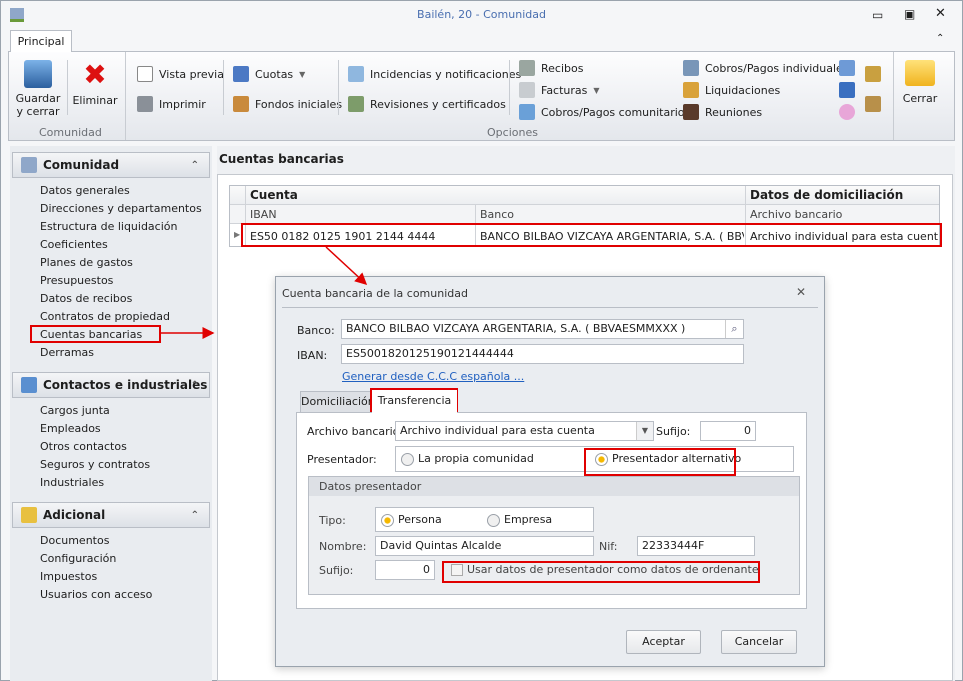 The width and height of the screenshot is (963, 681). What do you see at coordinates (264, 292) in the screenshot?
I see `annotation-arrows` at bounding box center [264, 292].